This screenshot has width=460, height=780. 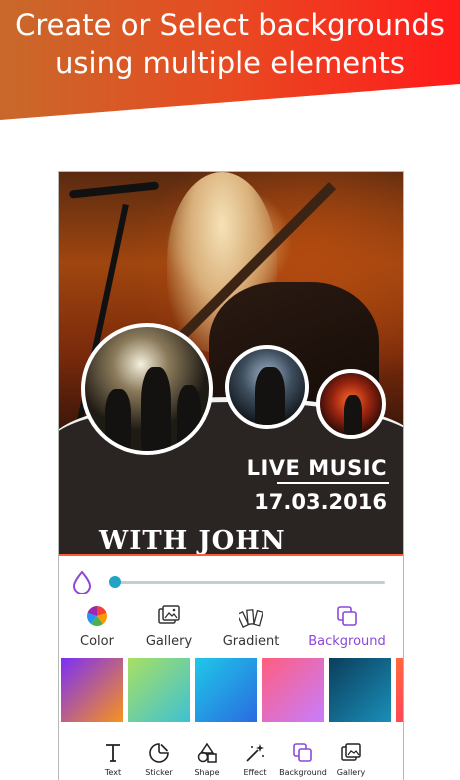 I want to click on background-tabs: Color Gallery Gradient Background, so click(x=231, y=630).